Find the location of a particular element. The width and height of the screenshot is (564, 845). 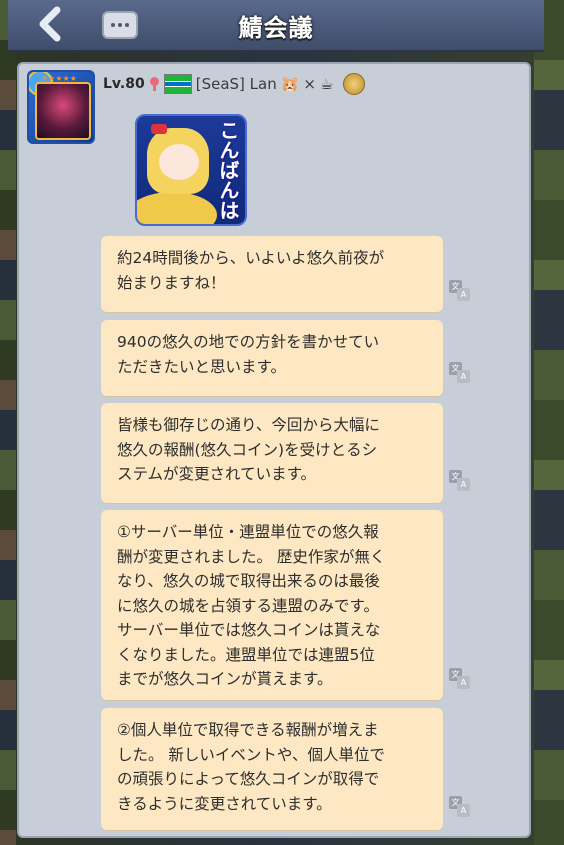

message-bubble-1: 約24時間後から、いよいよ悠久前夜が 始まりますね！ is located at coordinates (272, 274).